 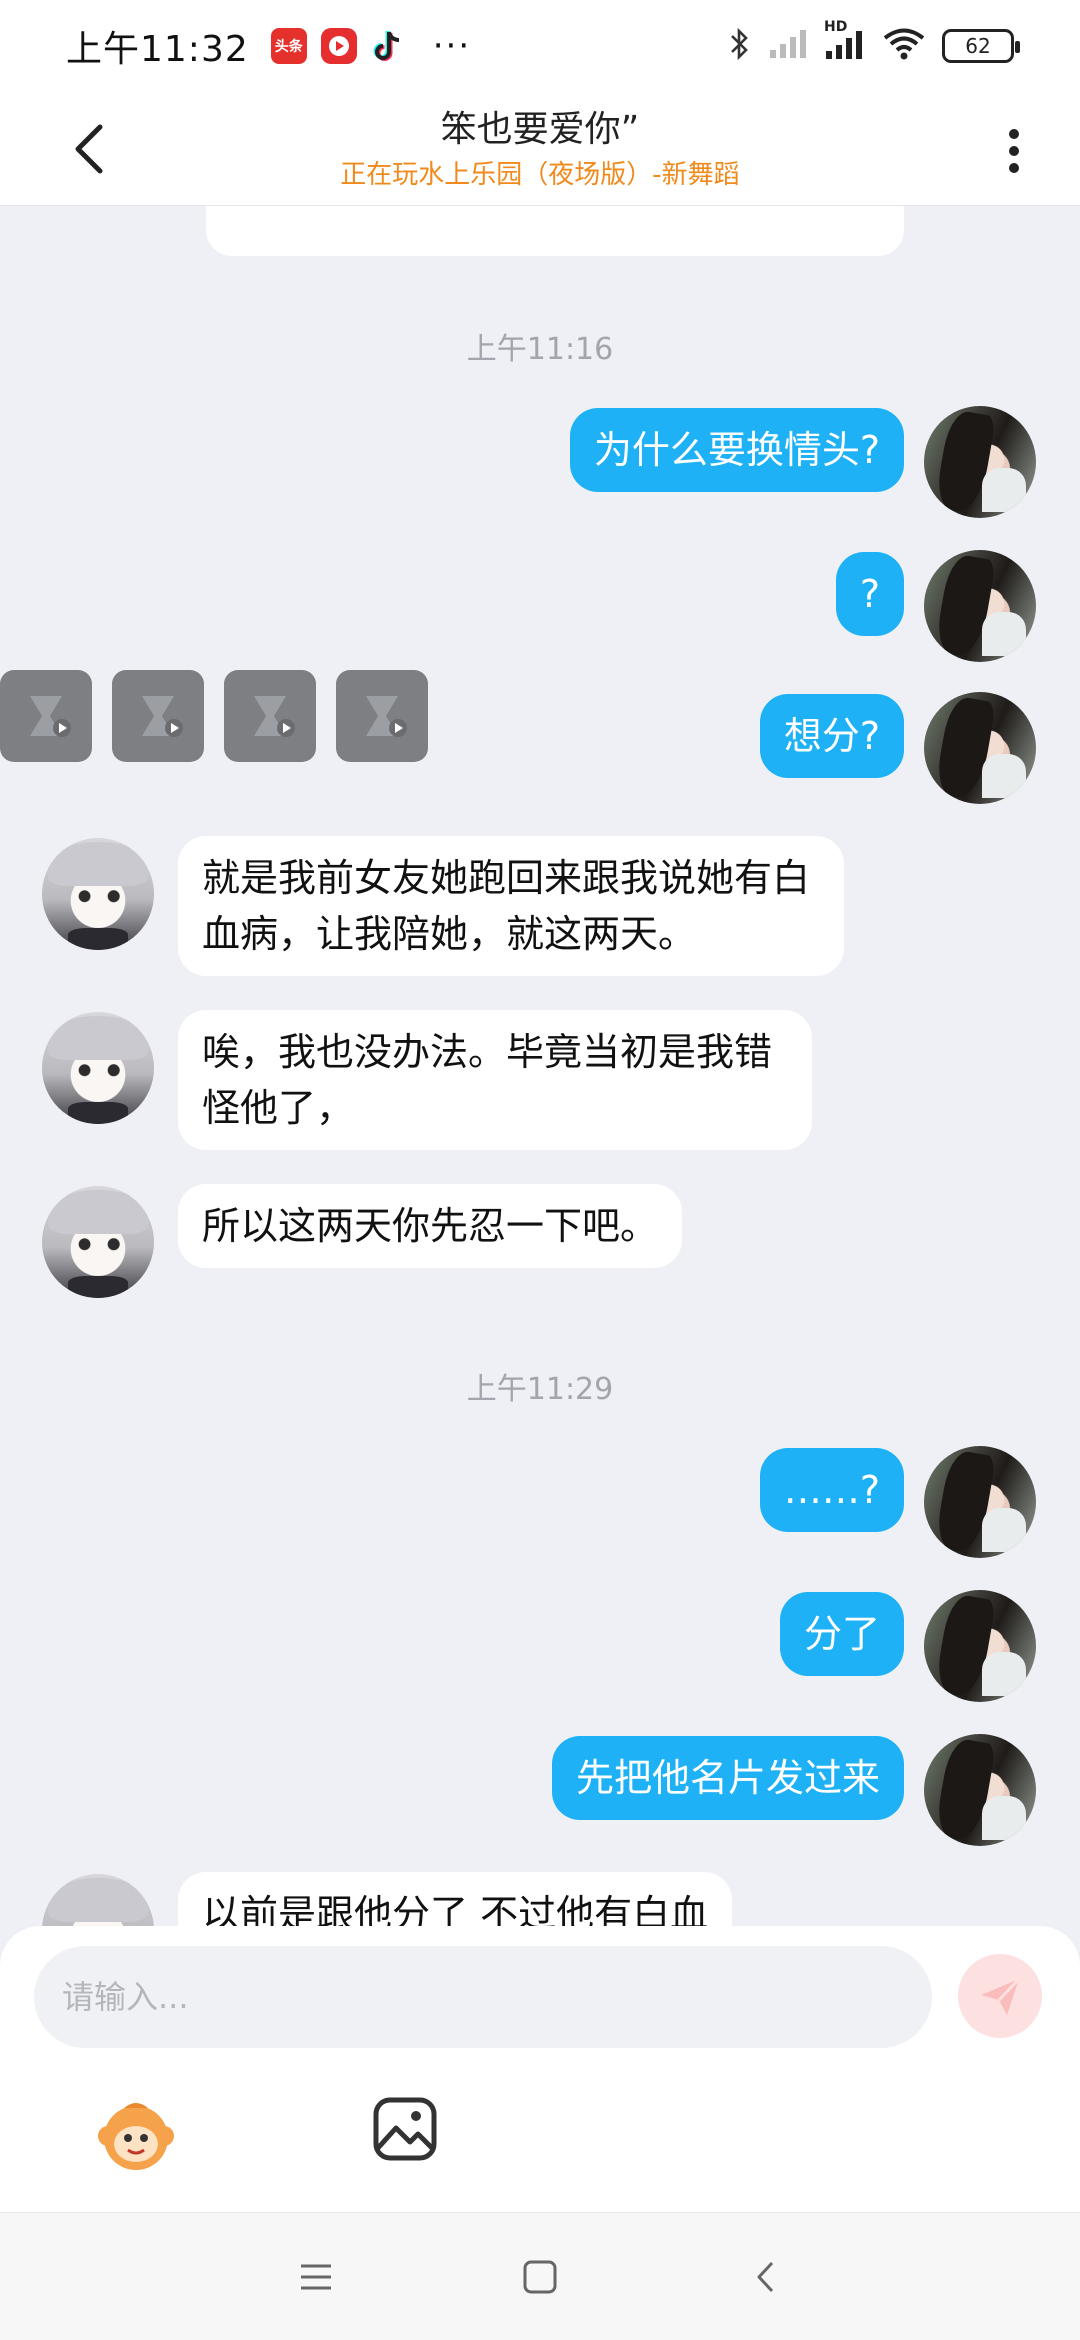 I want to click on previous-message-card, so click(x=555, y=231).